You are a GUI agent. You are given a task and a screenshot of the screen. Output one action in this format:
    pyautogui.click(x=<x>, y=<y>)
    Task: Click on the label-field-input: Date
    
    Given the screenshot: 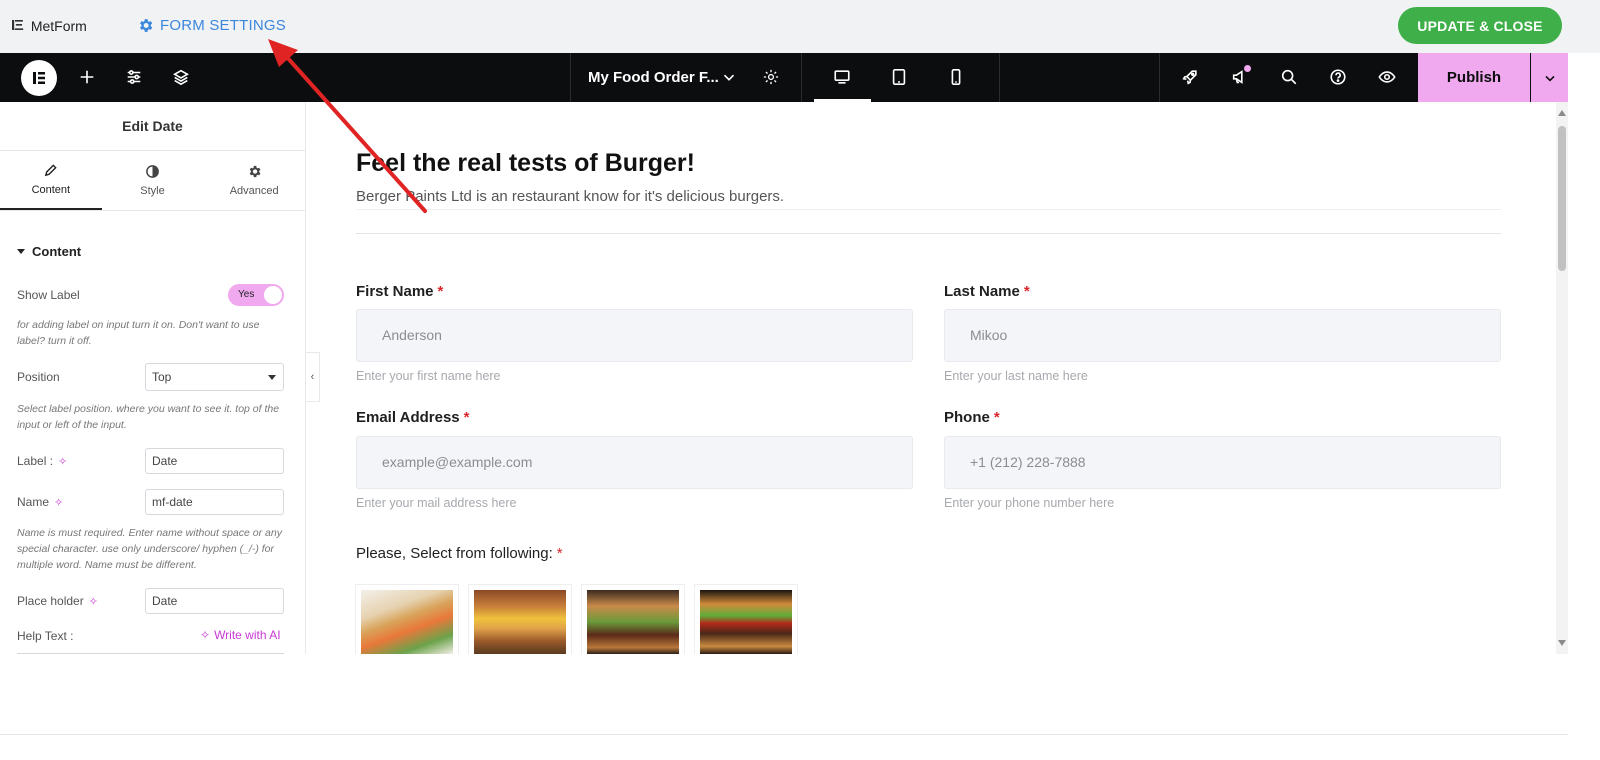 What is the action you would take?
    pyautogui.click(x=214, y=461)
    